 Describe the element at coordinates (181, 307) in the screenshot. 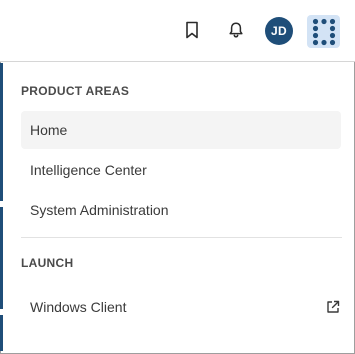

I see `menu-item-windows-client: Windows Client` at that location.